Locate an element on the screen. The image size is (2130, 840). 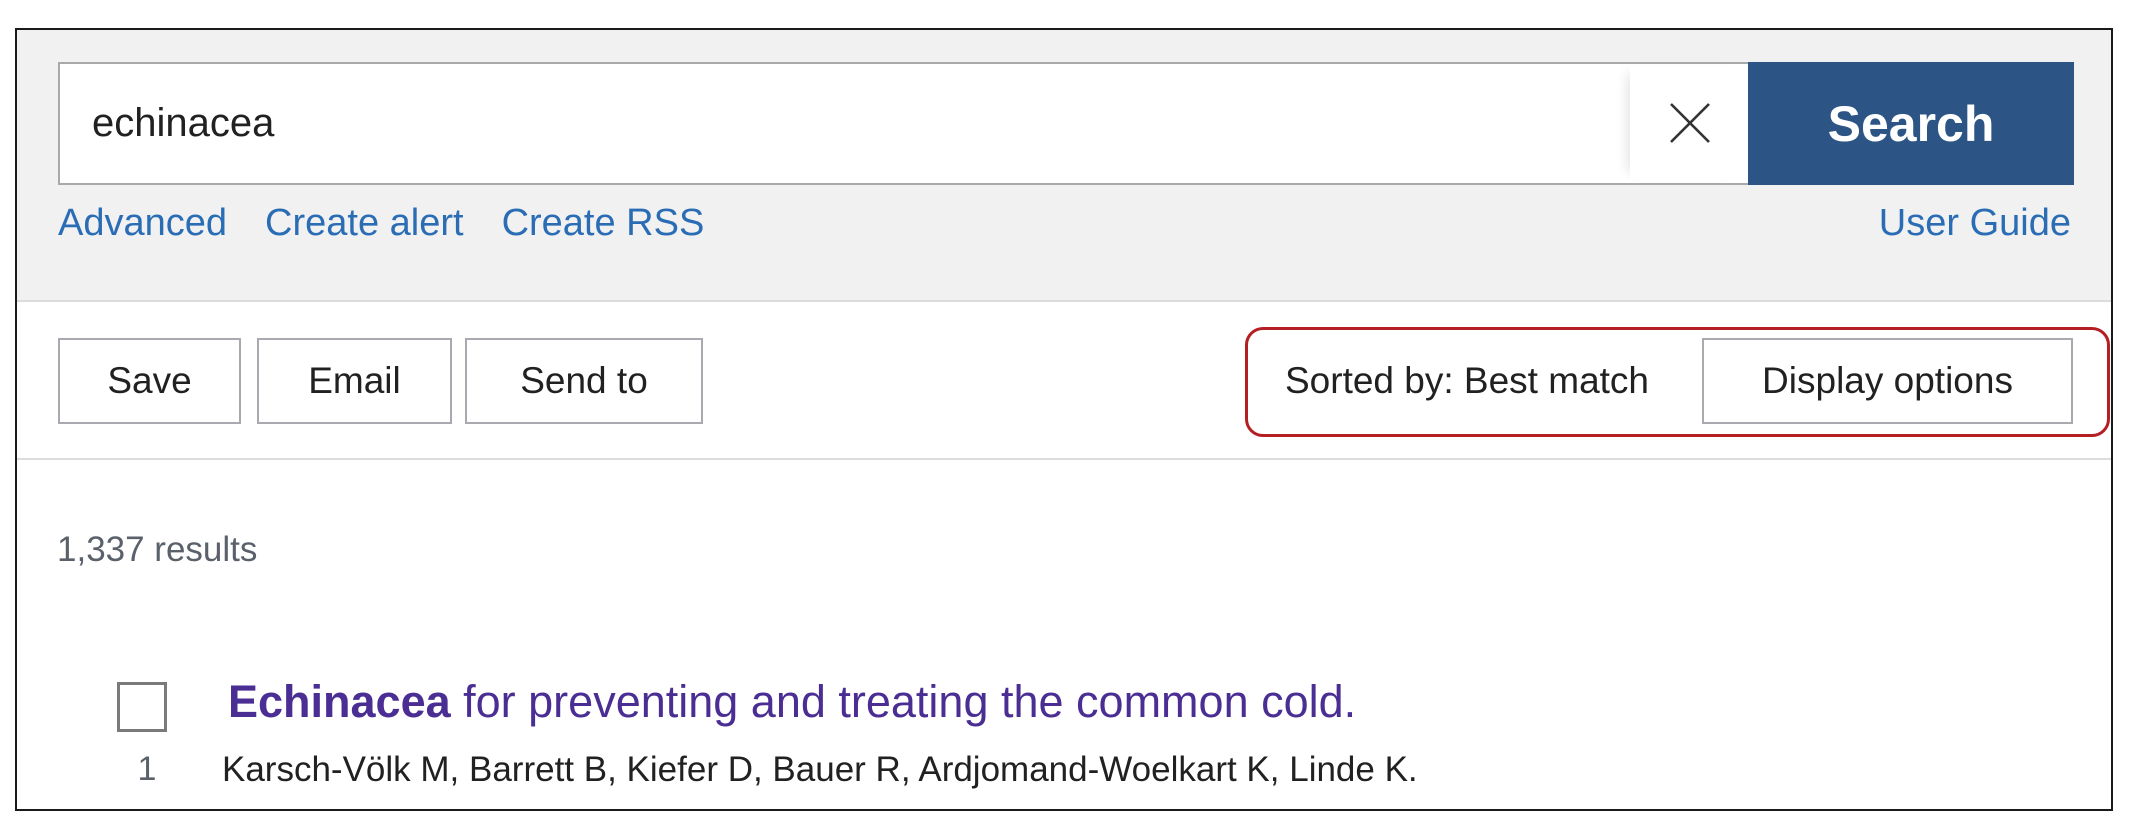
search-links: Advanced Create alert Create RSS is located at coordinates (400, 223).